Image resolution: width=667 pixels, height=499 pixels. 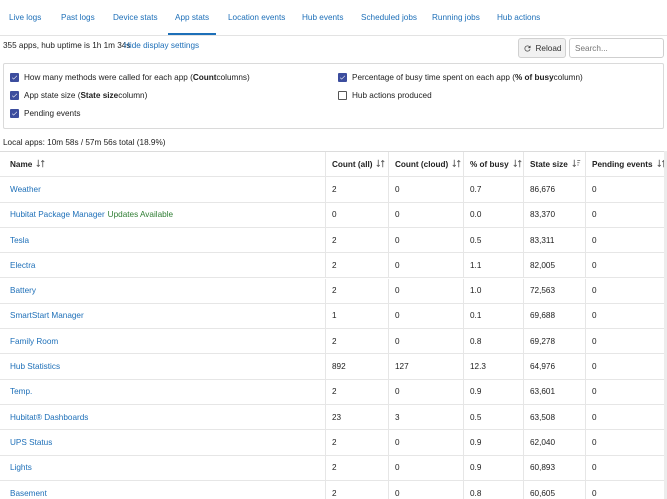 I want to click on cell-value: 69,688, so click(x=543, y=316).